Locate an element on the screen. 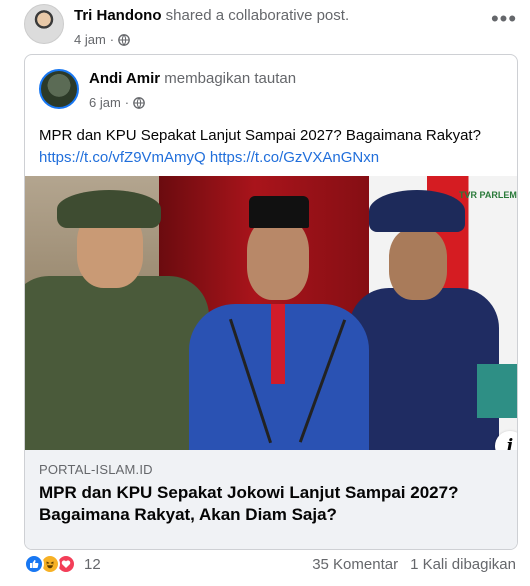 The image size is (530, 586). shared-post-meta: 6 jam · is located at coordinates (117, 102).